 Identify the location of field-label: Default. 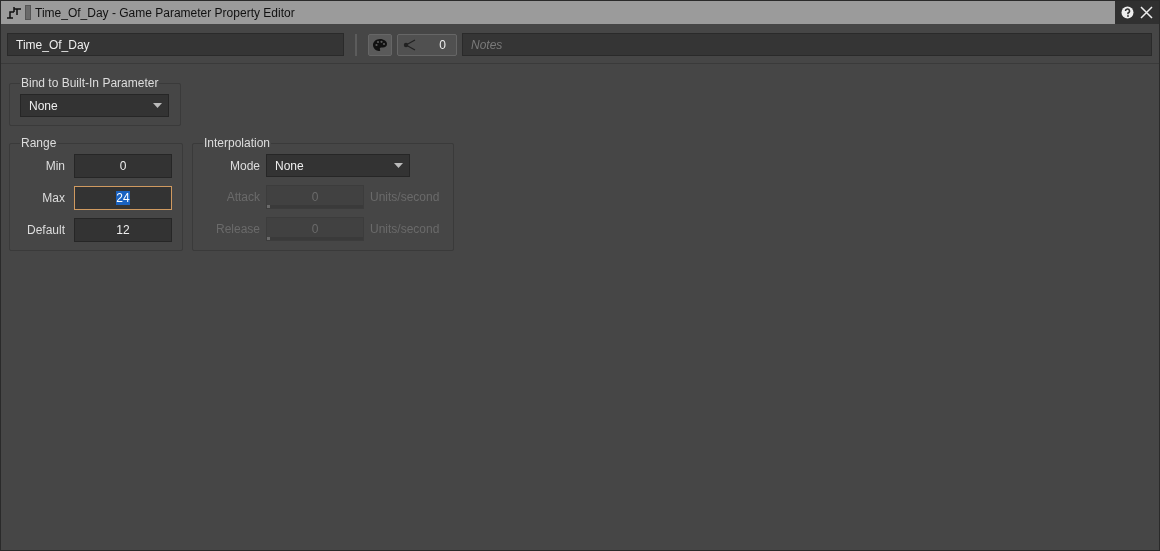
(45, 230).